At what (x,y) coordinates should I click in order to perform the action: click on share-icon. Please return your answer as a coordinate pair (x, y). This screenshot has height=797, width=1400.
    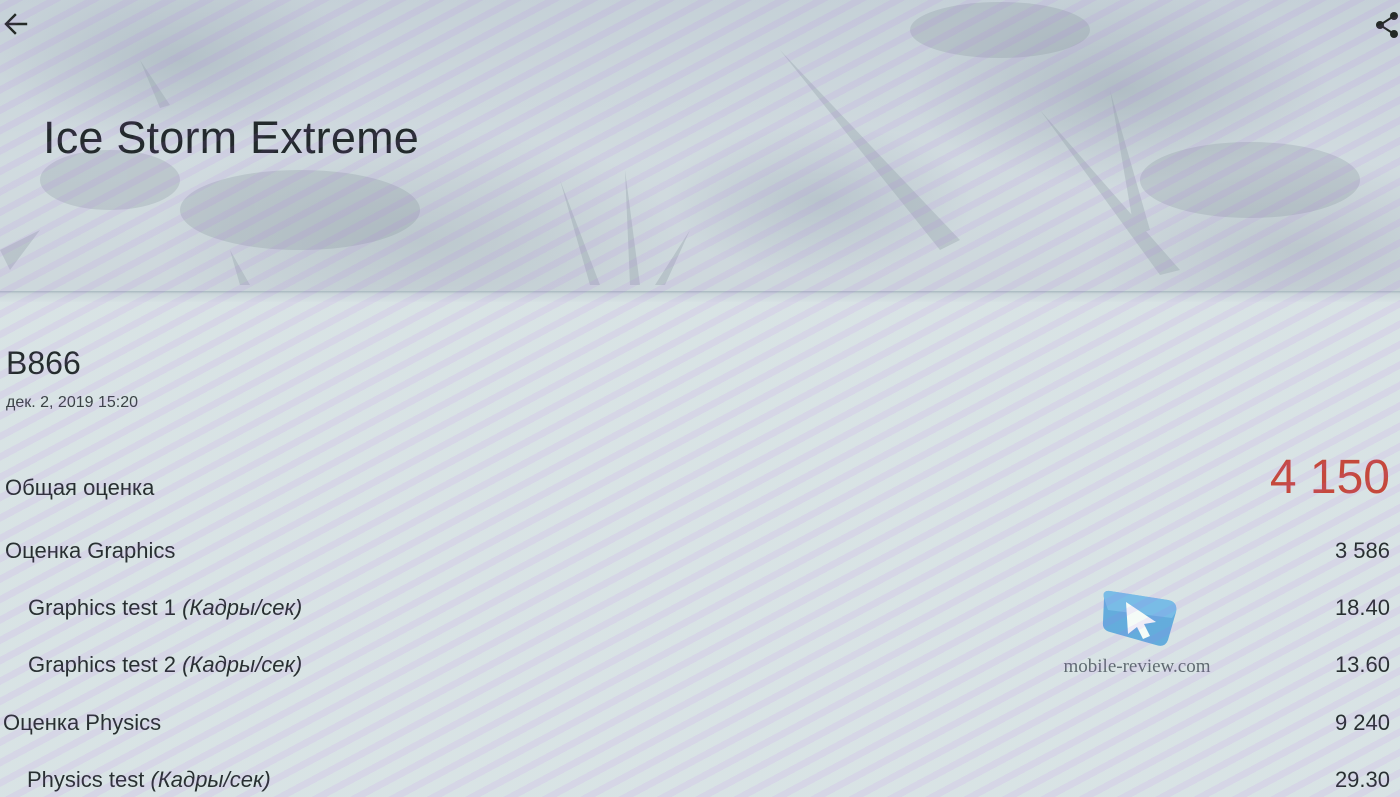
    Looking at the image, I should click on (1385, 25).